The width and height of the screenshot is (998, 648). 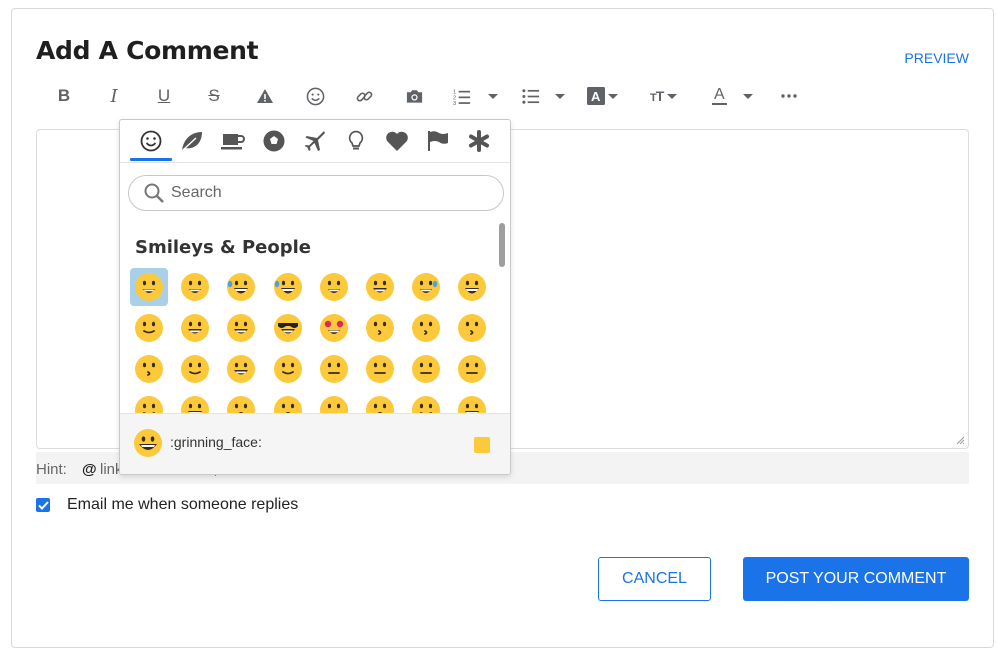 I want to click on italic-button: I, so click(x=114, y=96).